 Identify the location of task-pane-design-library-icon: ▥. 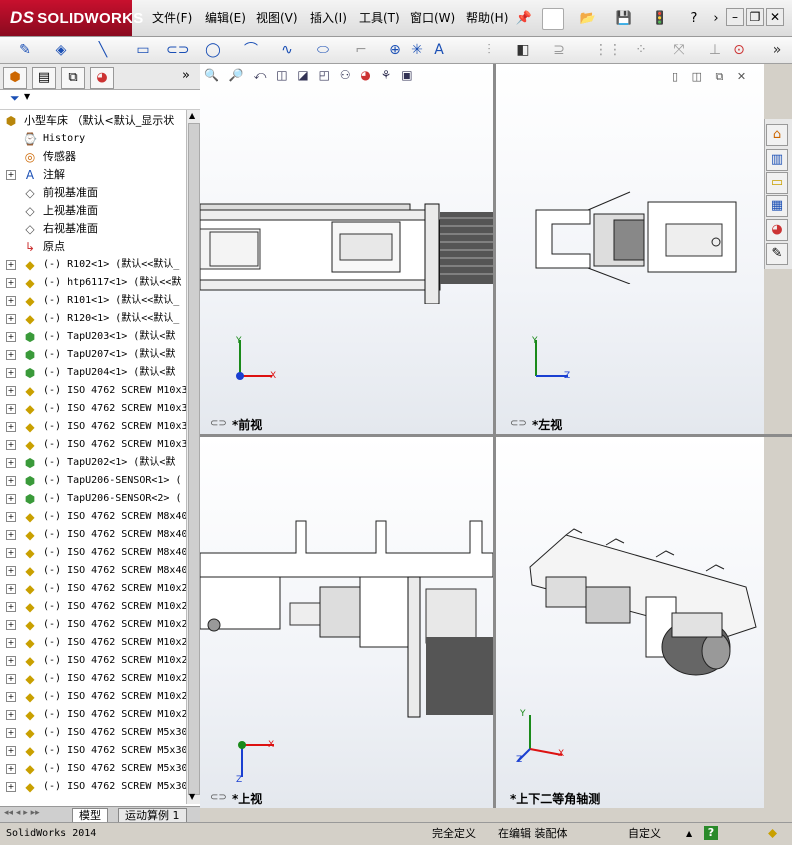
(777, 160).